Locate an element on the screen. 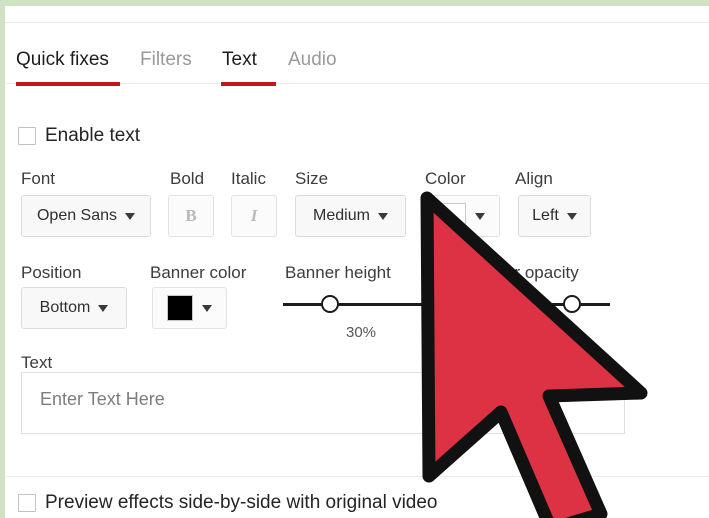 This screenshot has width=709, height=518. banner-height-track is located at coordinates (361, 304).